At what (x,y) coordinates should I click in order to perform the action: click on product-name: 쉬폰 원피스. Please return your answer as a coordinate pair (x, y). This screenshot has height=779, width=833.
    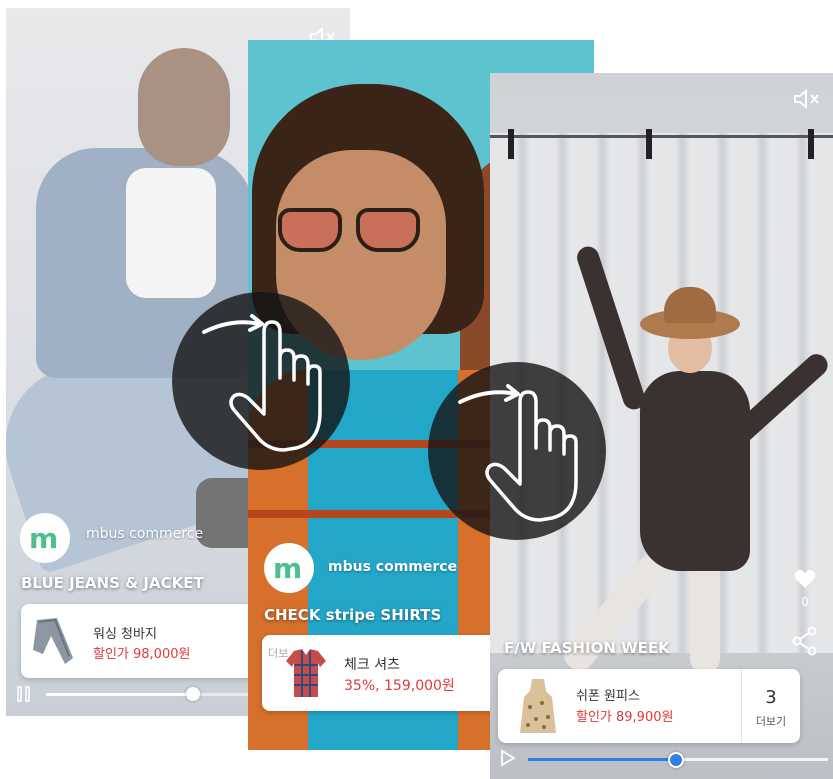
    Looking at the image, I should click on (608, 696).